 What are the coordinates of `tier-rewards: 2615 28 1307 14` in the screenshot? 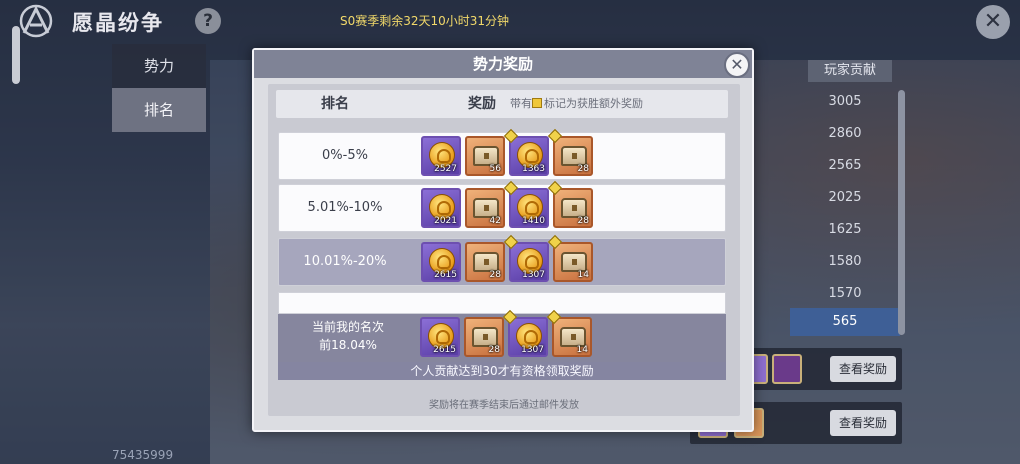 It's located at (507, 258).